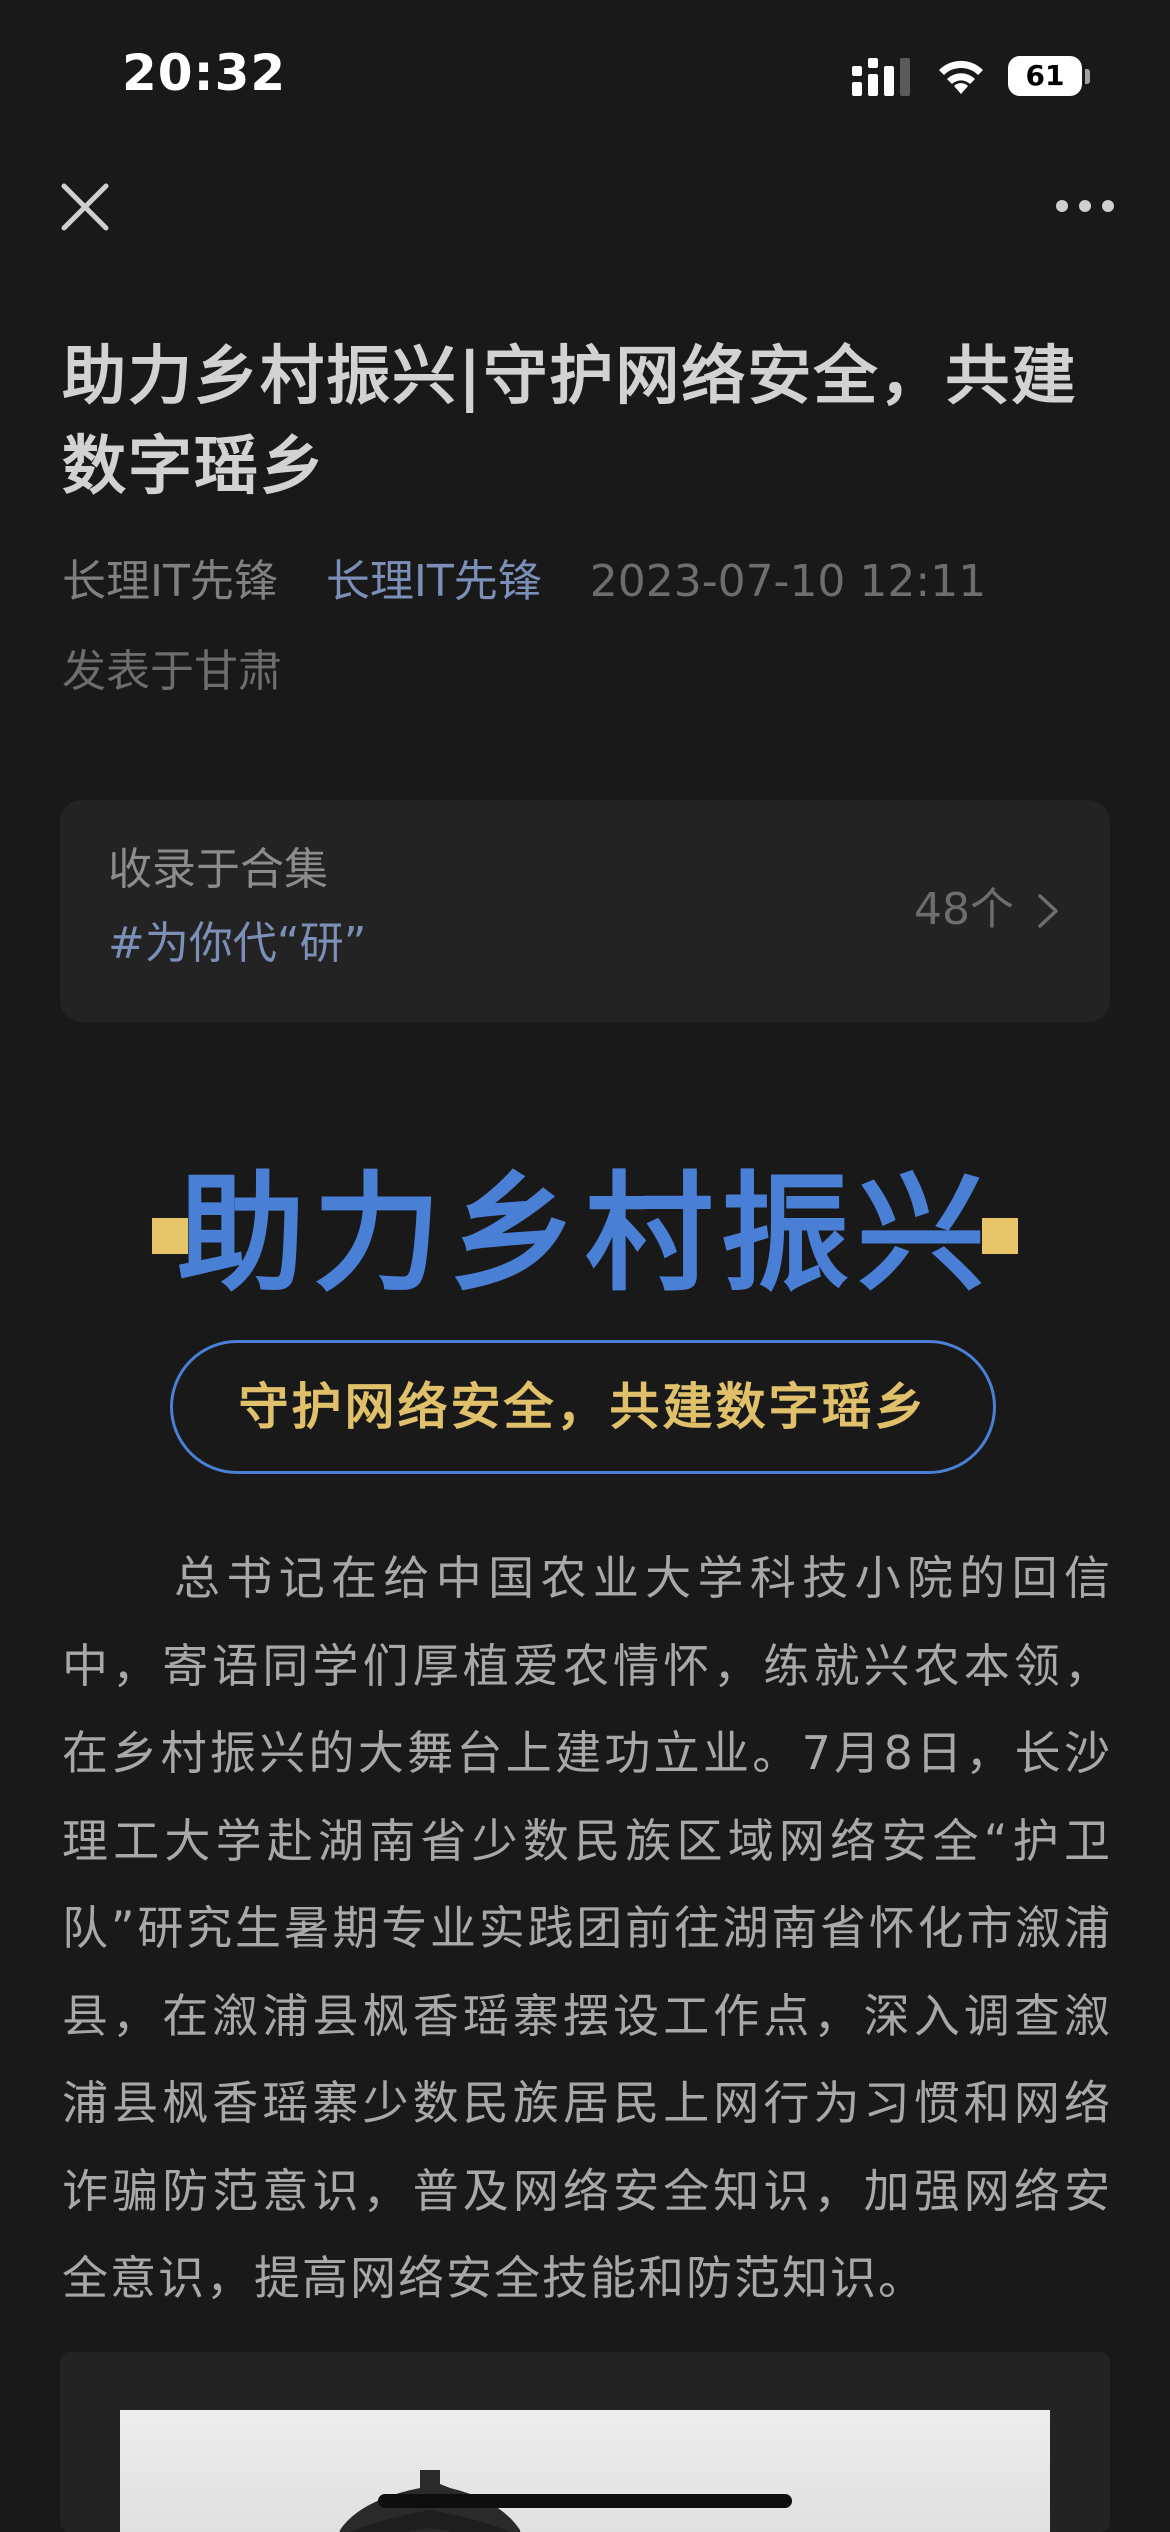 This screenshot has width=1170, height=2532. What do you see at coordinates (1000, 1236) in the screenshot?
I see `decorative-square-right` at bounding box center [1000, 1236].